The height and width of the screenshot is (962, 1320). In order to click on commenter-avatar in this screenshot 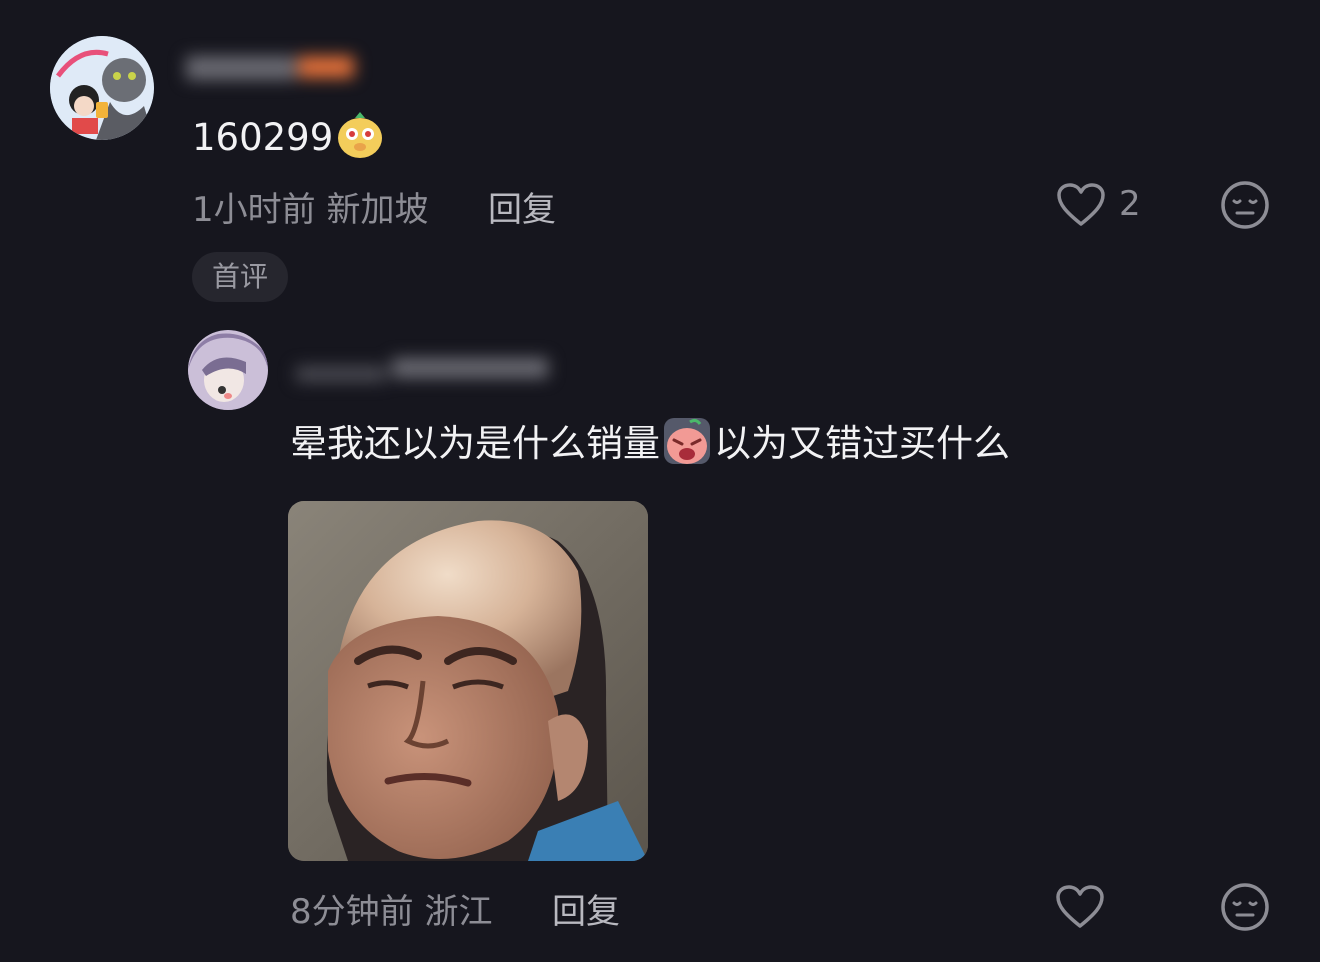, I will do `click(102, 88)`.